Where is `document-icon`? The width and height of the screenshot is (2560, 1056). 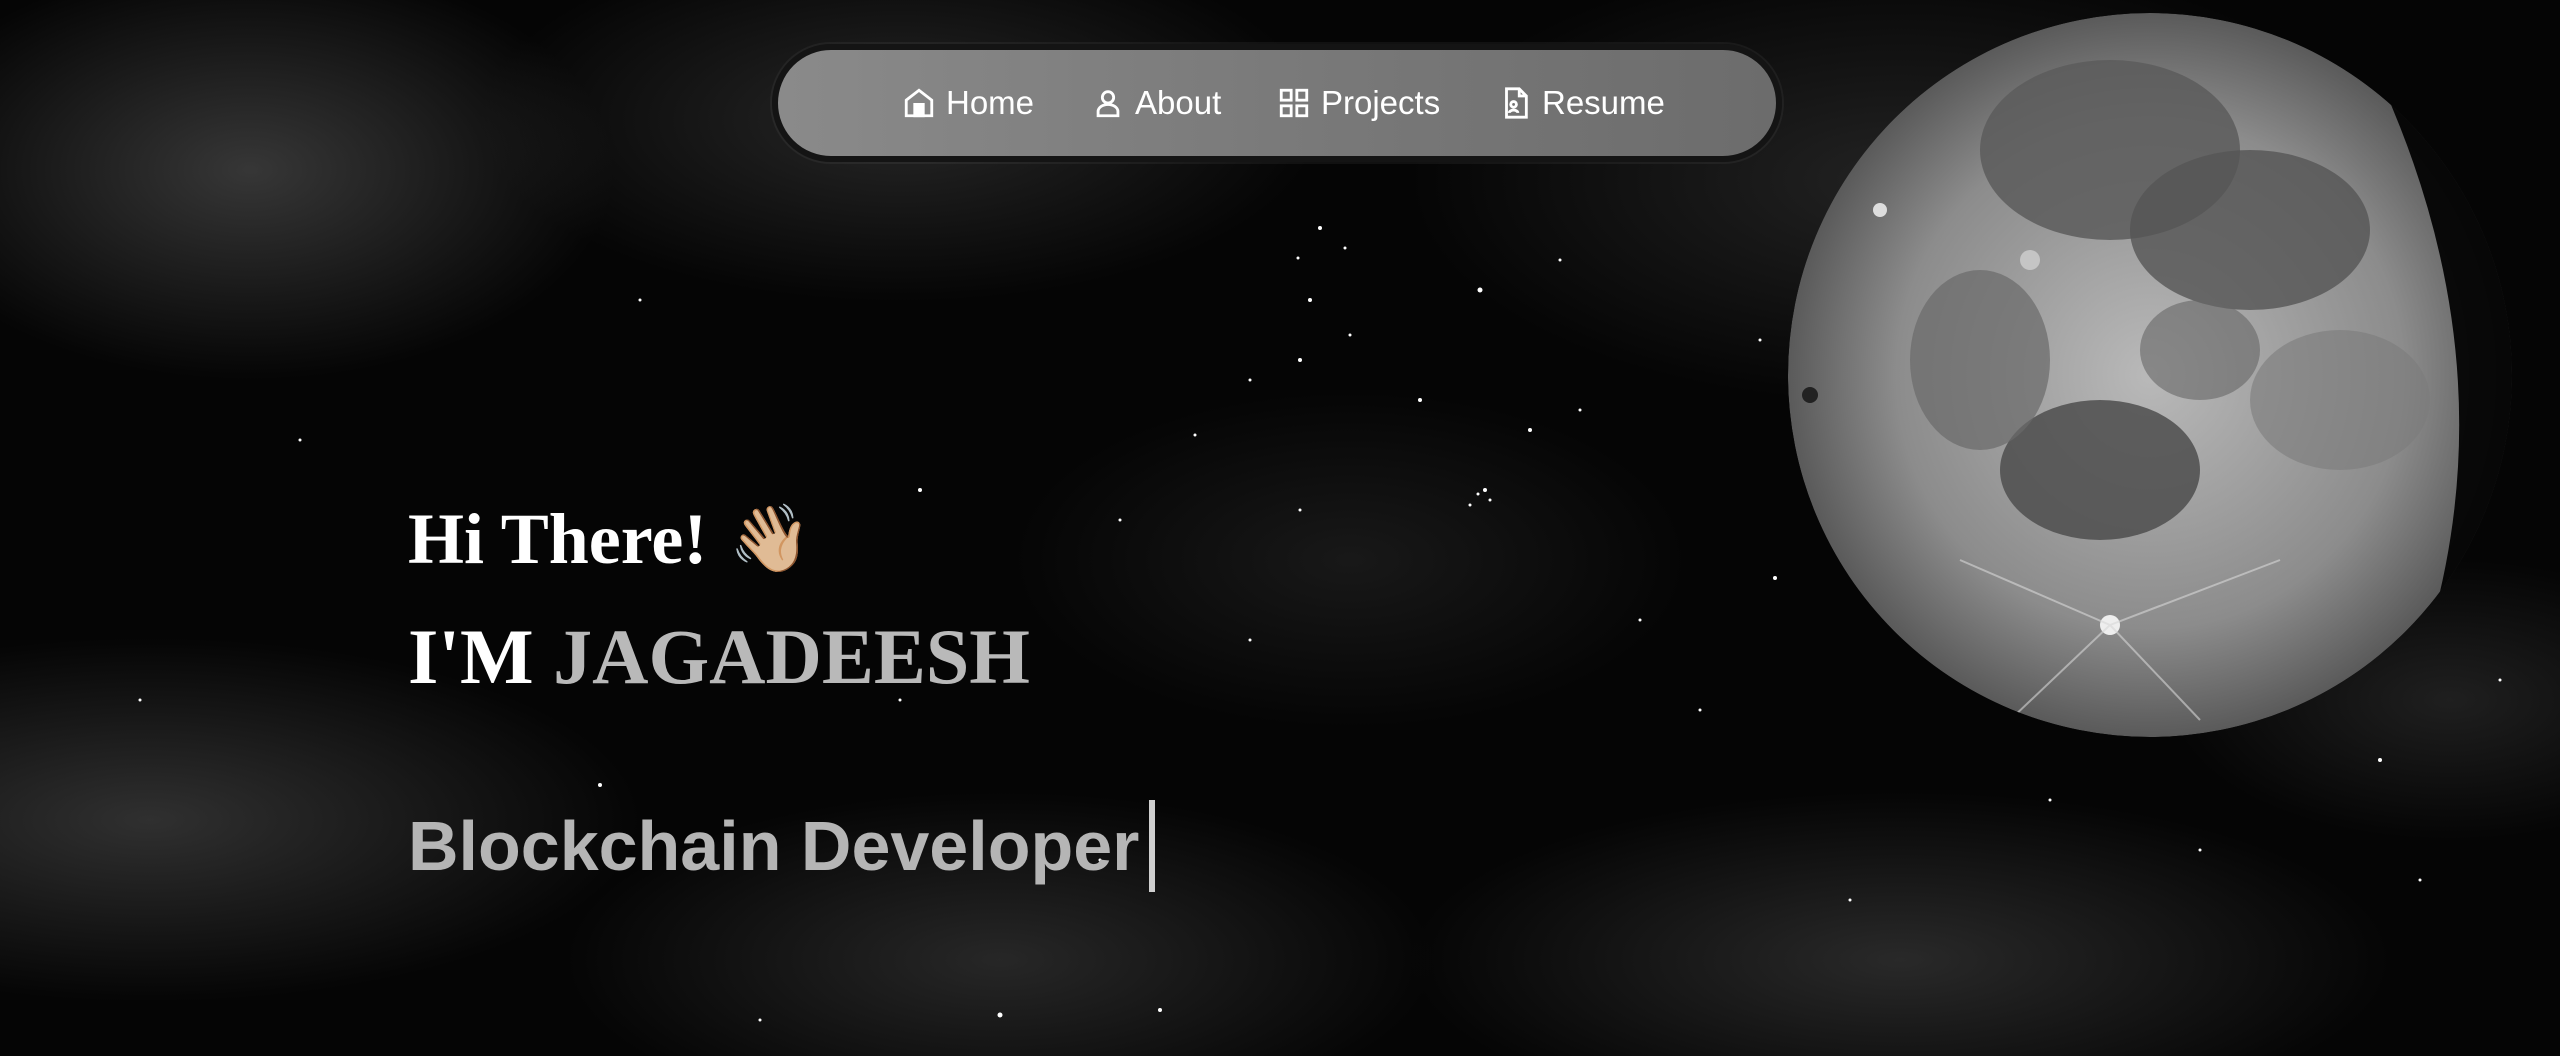 document-icon is located at coordinates (1516, 103).